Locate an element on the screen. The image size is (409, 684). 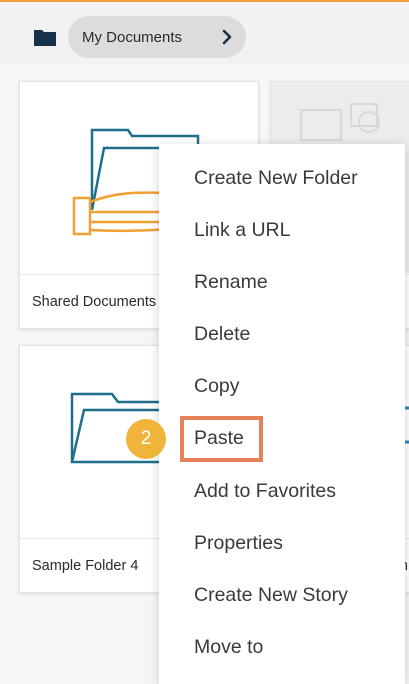
menu-item-rename: Rename is located at coordinates (231, 282).